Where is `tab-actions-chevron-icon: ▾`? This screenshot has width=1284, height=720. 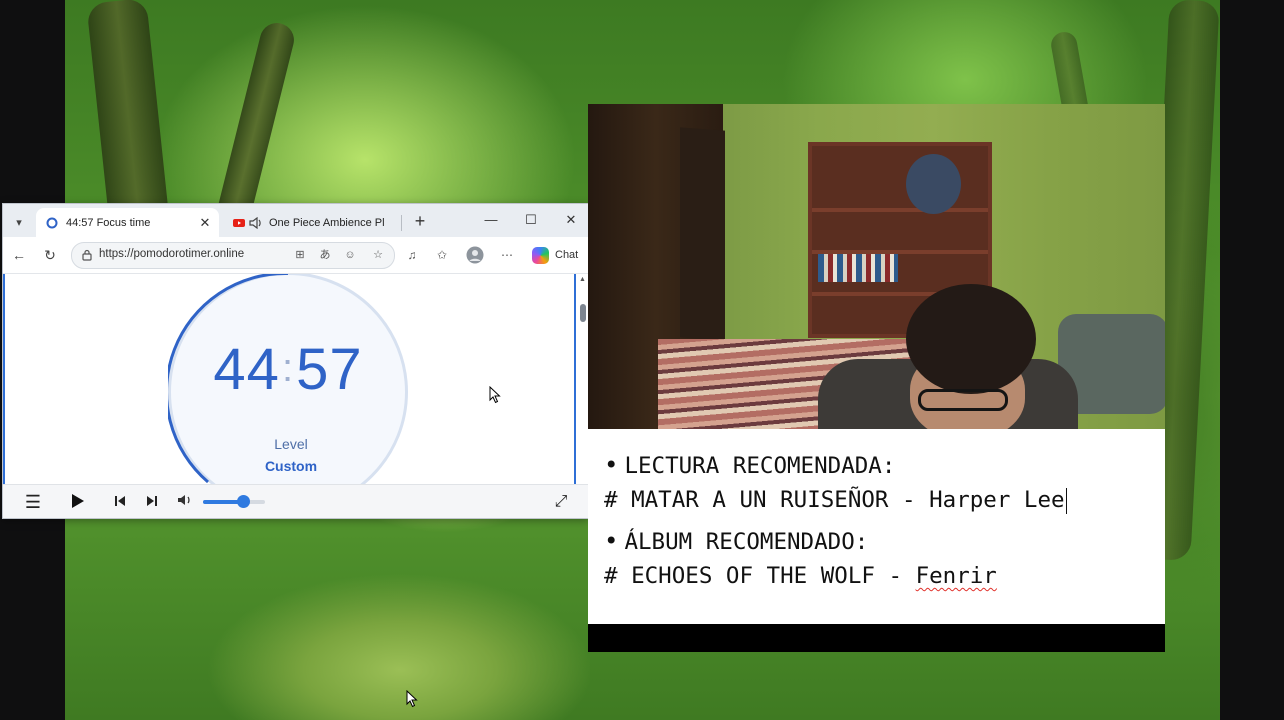 tab-actions-chevron-icon: ▾ is located at coordinates (19, 222).